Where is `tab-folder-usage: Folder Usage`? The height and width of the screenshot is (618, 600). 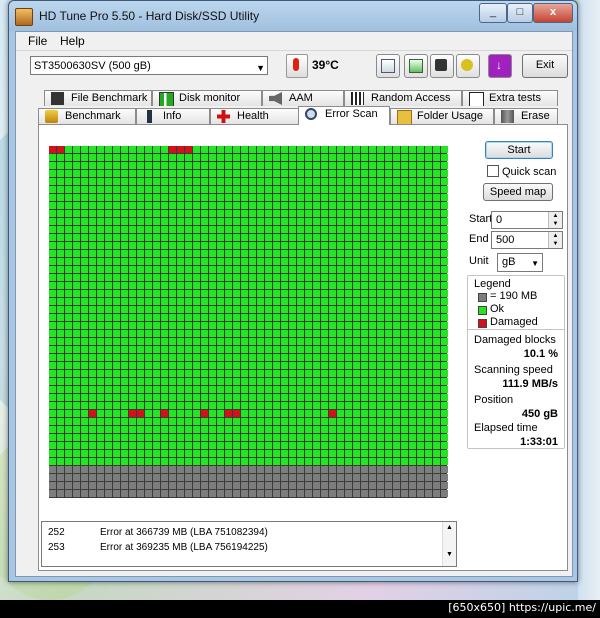 tab-folder-usage: Folder Usage is located at coordinates (442, 116).